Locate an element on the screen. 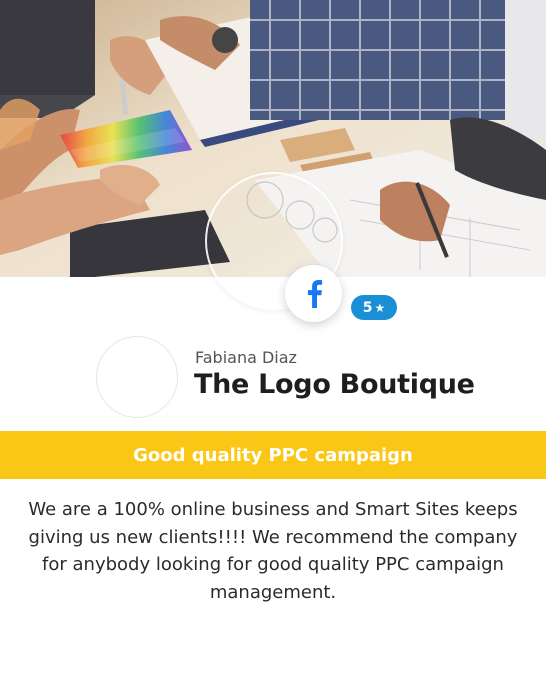  rating-badge: 5 ★ is located at coordinates (374, 307).